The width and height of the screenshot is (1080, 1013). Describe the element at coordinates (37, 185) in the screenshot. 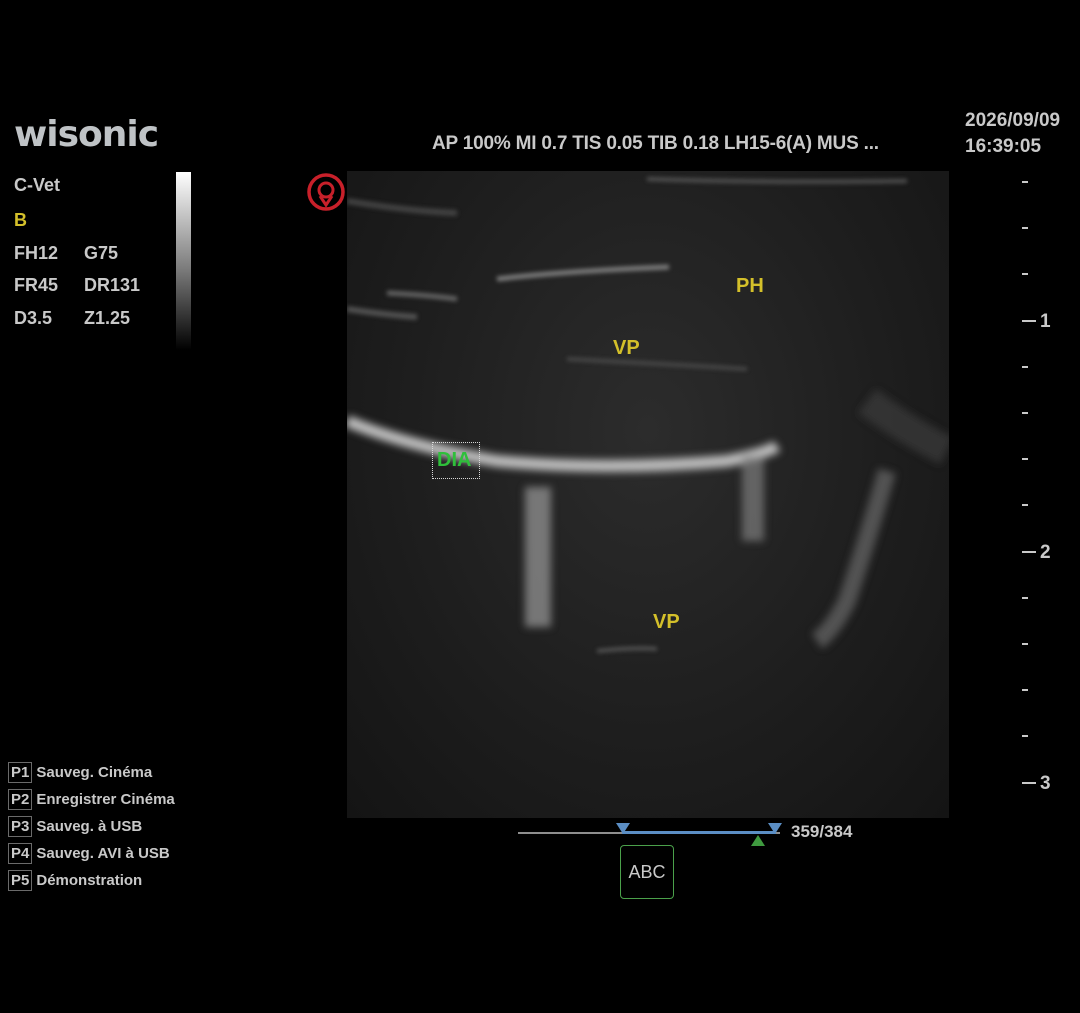

I see `preset-name: C-Vet` at that location.